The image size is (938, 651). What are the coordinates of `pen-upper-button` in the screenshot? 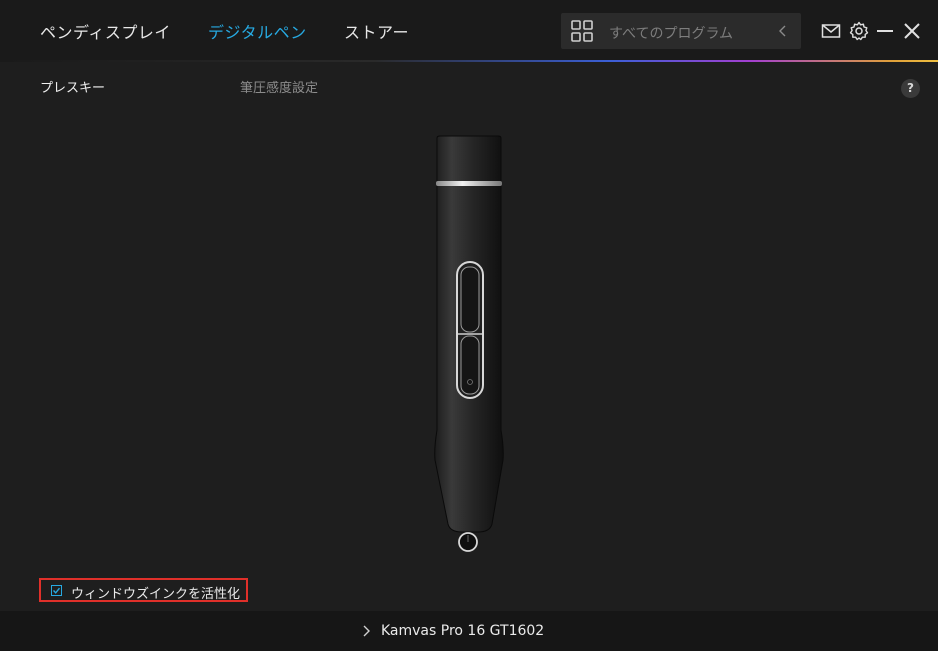 It's located at (470, 299).